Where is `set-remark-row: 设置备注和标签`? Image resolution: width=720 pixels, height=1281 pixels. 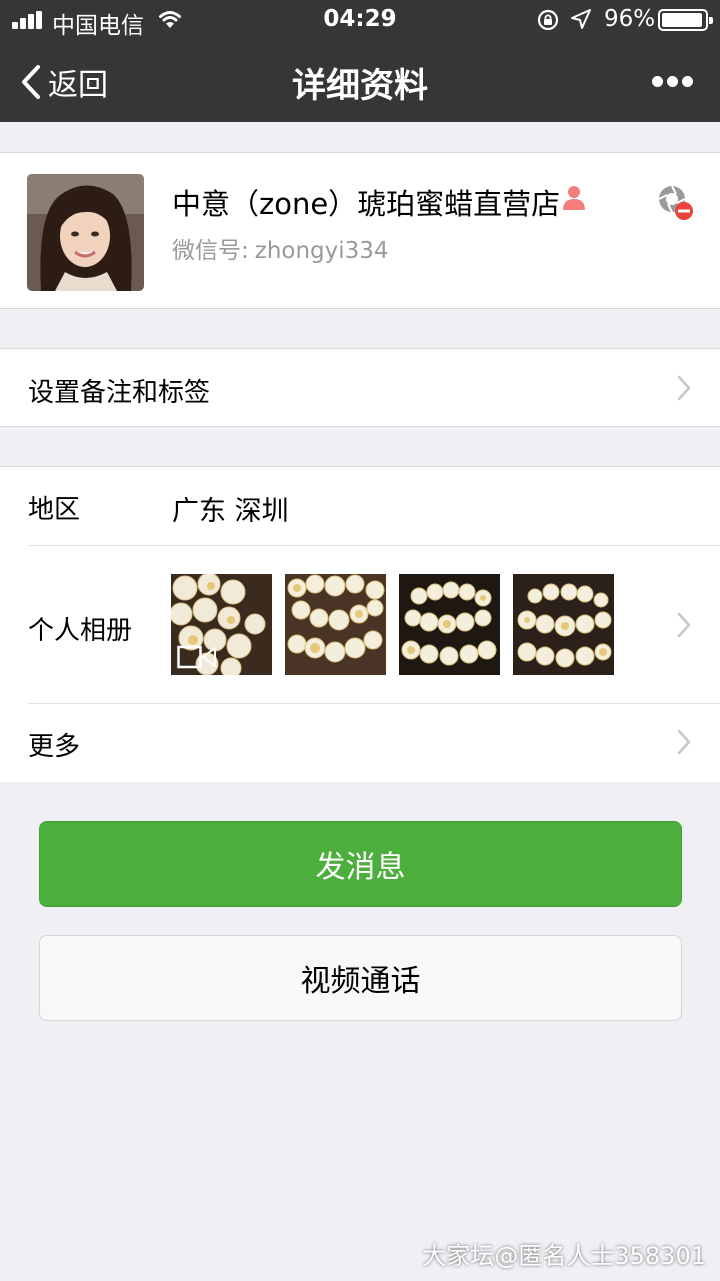 set-remark-row: 设置备注和标签 is located at coordinates (360, 387).